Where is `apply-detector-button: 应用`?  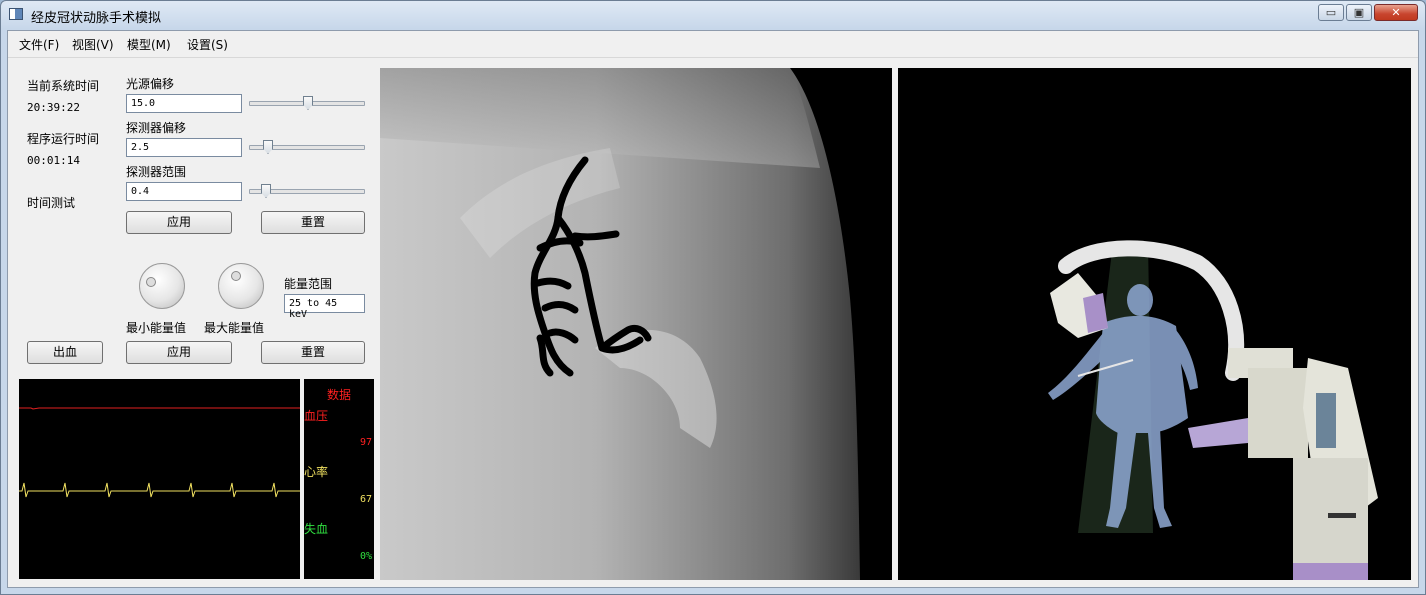 apply-detector-button: 应用 is located at coordinates (179, 222).